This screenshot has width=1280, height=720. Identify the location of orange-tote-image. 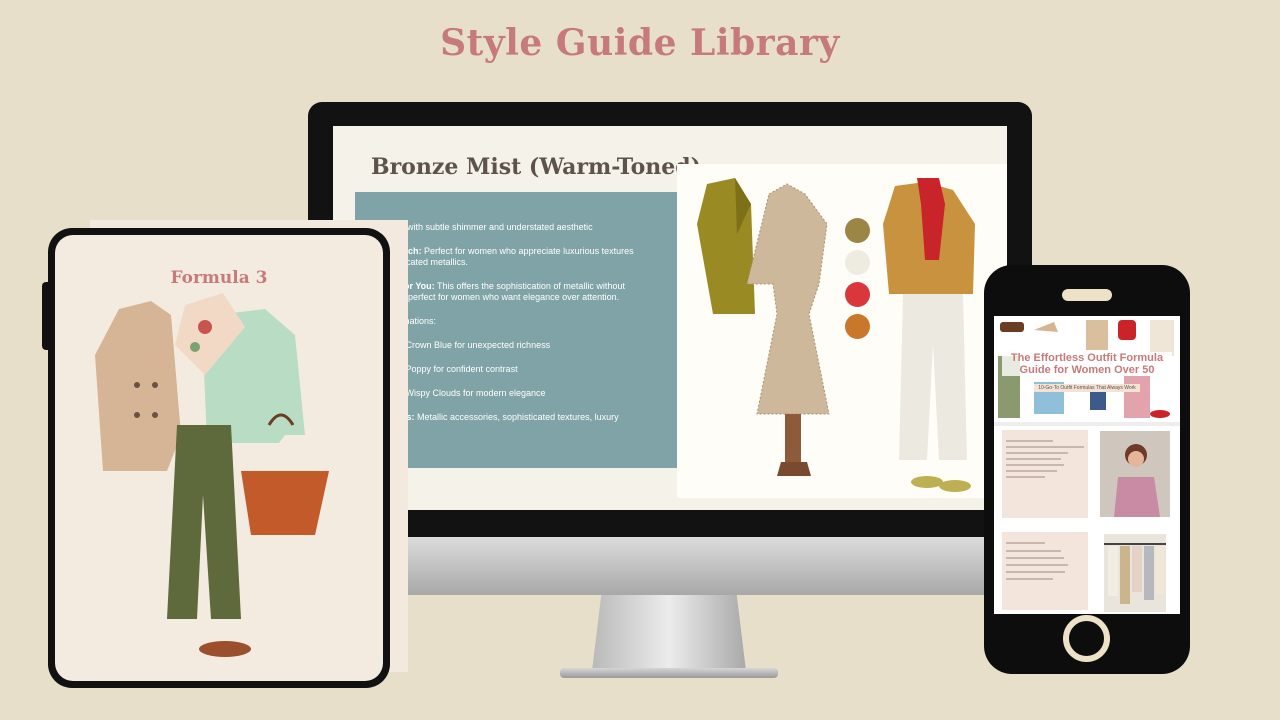
(285, 503).